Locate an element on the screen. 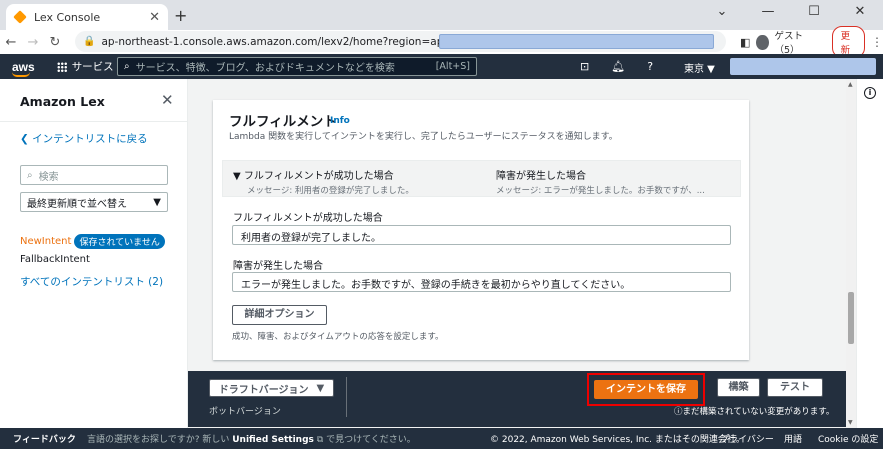 The height and width of the screenshot is (449, 883). sort-select: 最終更新順で並べ替え ▼ is located at coordinates (94, 202).